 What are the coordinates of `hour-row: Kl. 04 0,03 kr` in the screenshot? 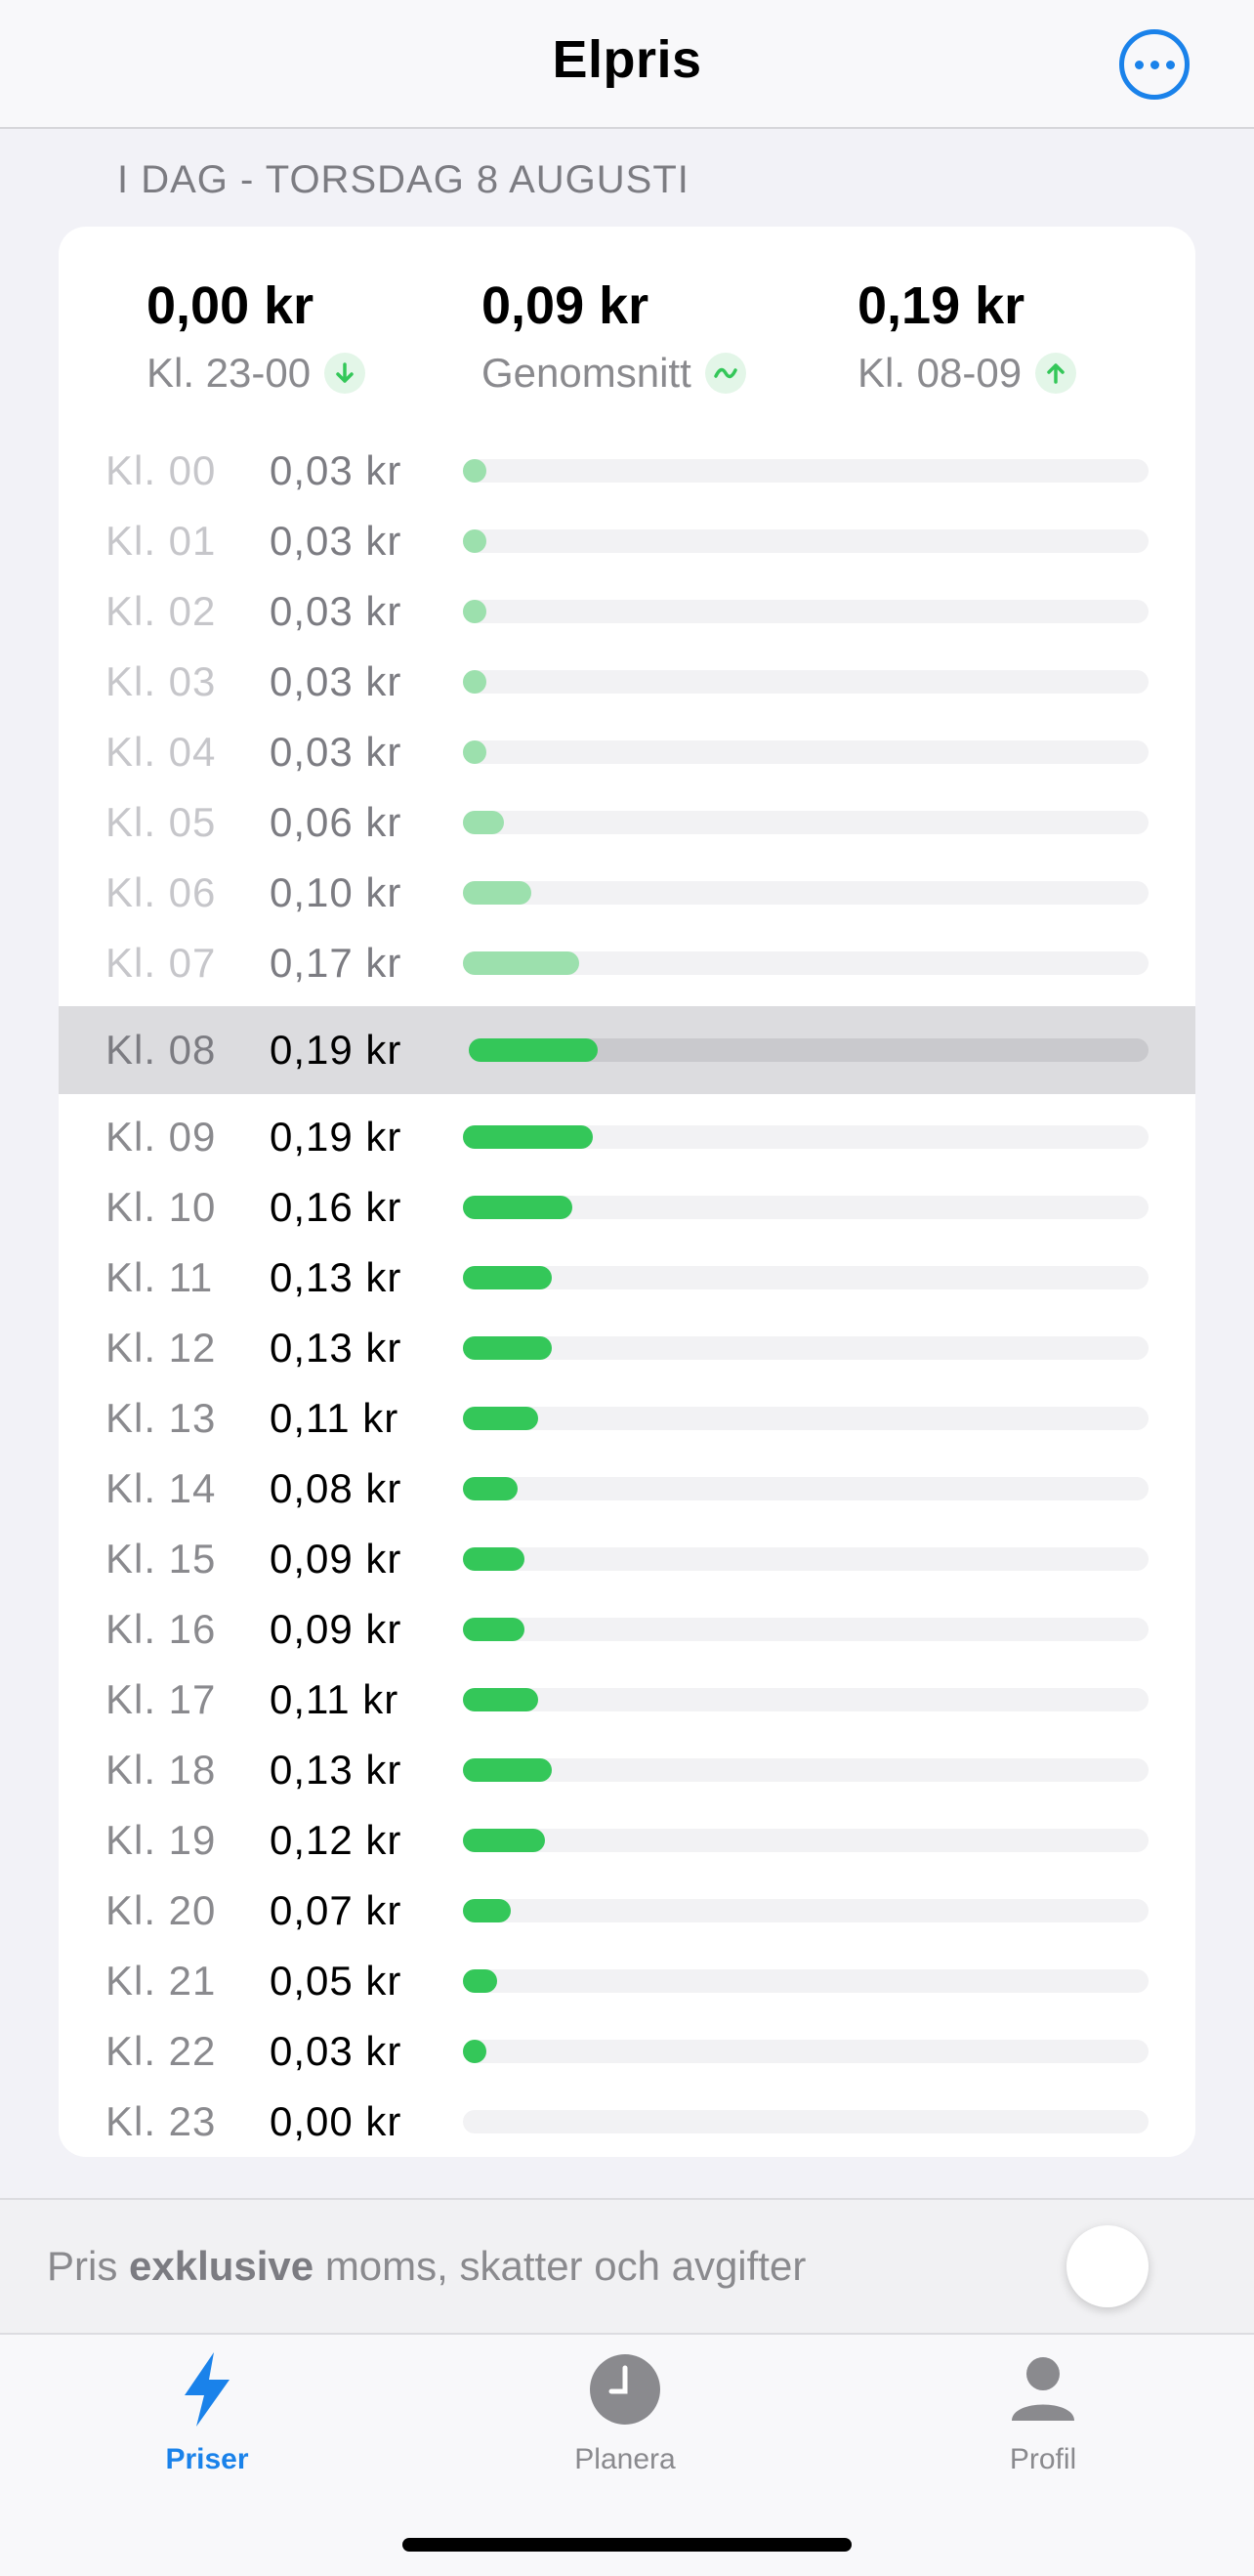 It's located at (627, 752).